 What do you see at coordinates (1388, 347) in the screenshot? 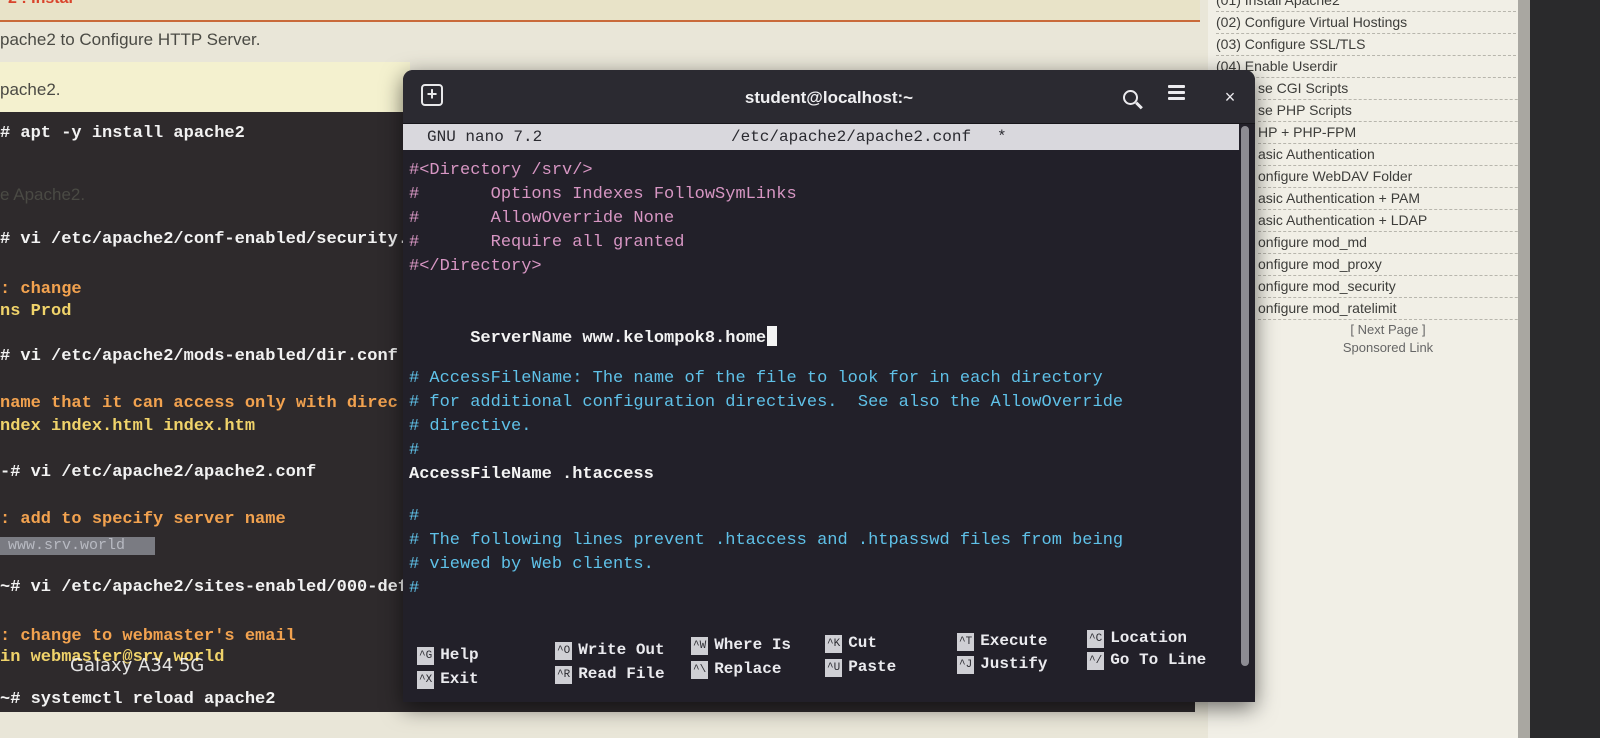
I see `sponsored-label: Sponsored Link` at bounding box center [1388, 347].